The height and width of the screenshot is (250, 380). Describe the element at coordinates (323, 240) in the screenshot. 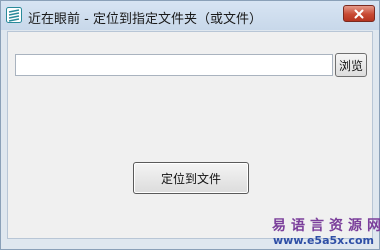

I see `watermark-url: www.e5a5x.com` at that location.